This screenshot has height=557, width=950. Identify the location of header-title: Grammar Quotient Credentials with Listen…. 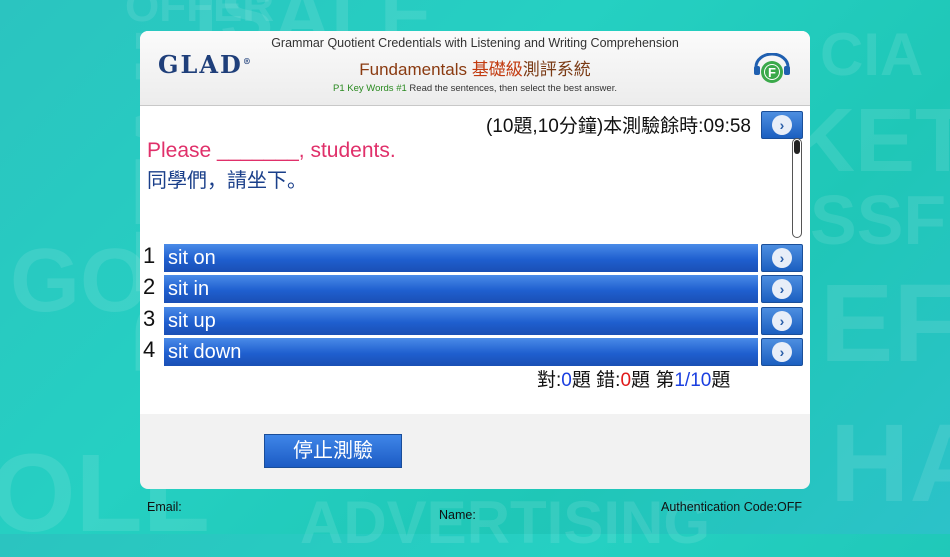
(475, 43).